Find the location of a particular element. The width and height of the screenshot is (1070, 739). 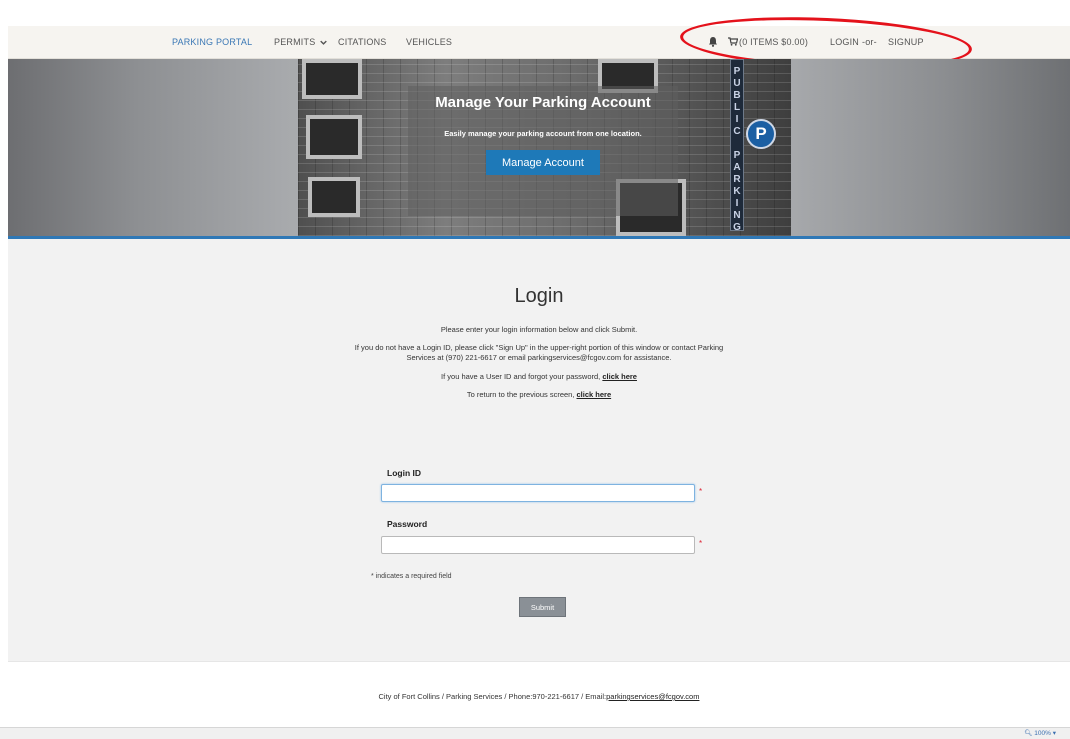

parking-p-badge: P is located at coordinates (761, 134).